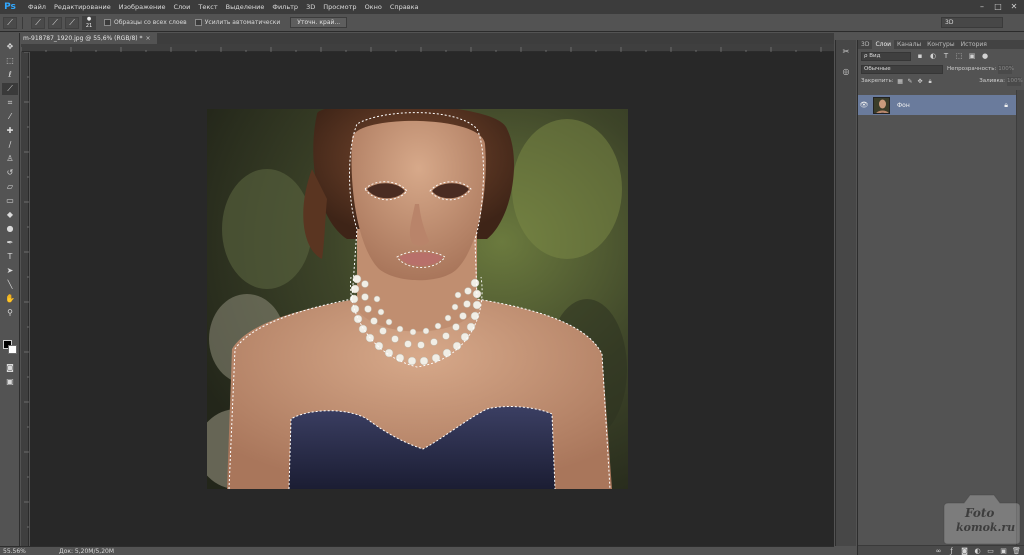 Image resolution: width=1024 pixels, height=555 pixels. What do you see at coordinates (964, 551) in the screenshot?
I see `add-mask-icon: ◙` at bounding box center [964, 551].